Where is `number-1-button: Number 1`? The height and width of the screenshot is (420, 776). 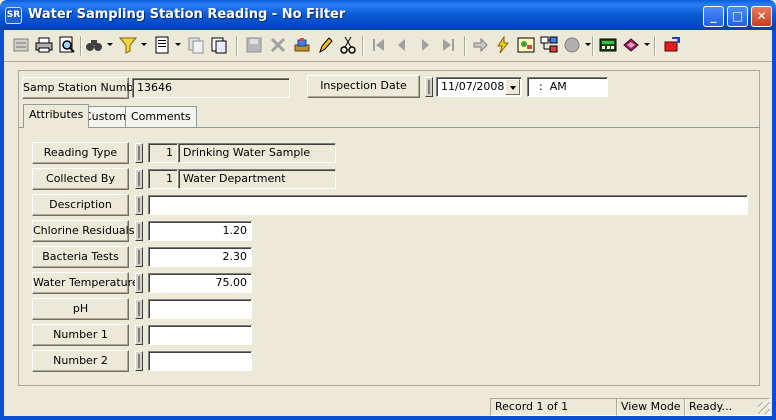 number-1-button: Number 1 is located at coordinates (80, 335).